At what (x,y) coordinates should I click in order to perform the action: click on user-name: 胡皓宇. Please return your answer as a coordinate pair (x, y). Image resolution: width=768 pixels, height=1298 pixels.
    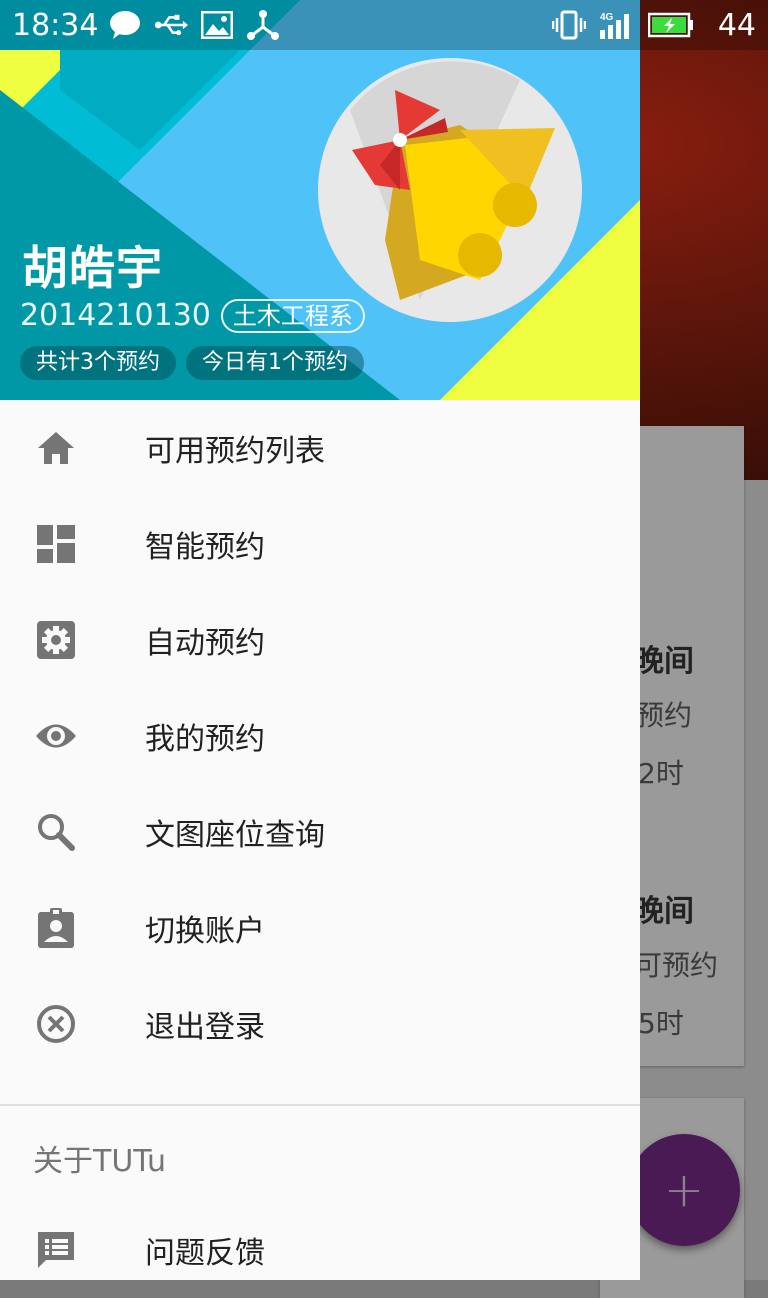
    Looking at the image, I should click on (92, 268).